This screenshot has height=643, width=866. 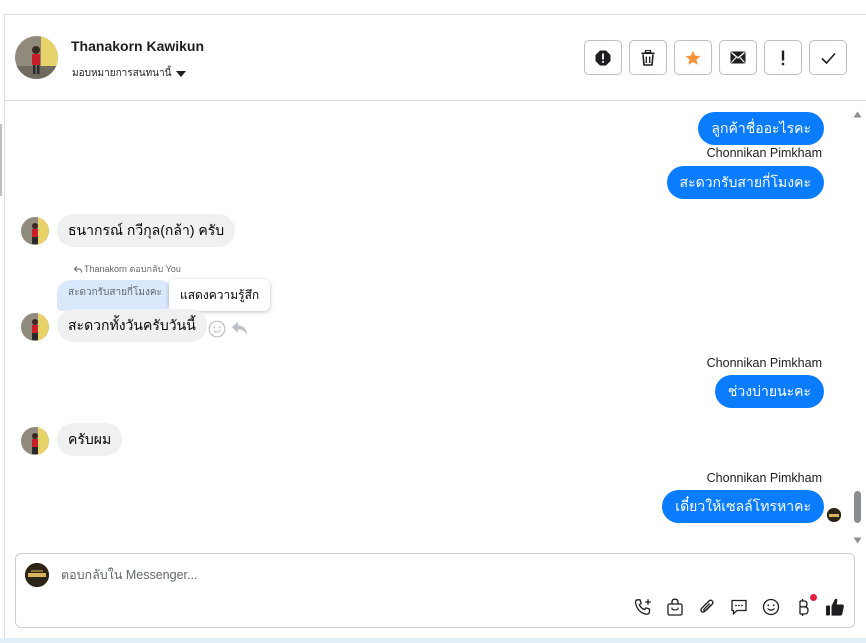 I want to click on message-incoming: สะดวกทั้งวันครับวันนี้, so click(x=132, y=325).